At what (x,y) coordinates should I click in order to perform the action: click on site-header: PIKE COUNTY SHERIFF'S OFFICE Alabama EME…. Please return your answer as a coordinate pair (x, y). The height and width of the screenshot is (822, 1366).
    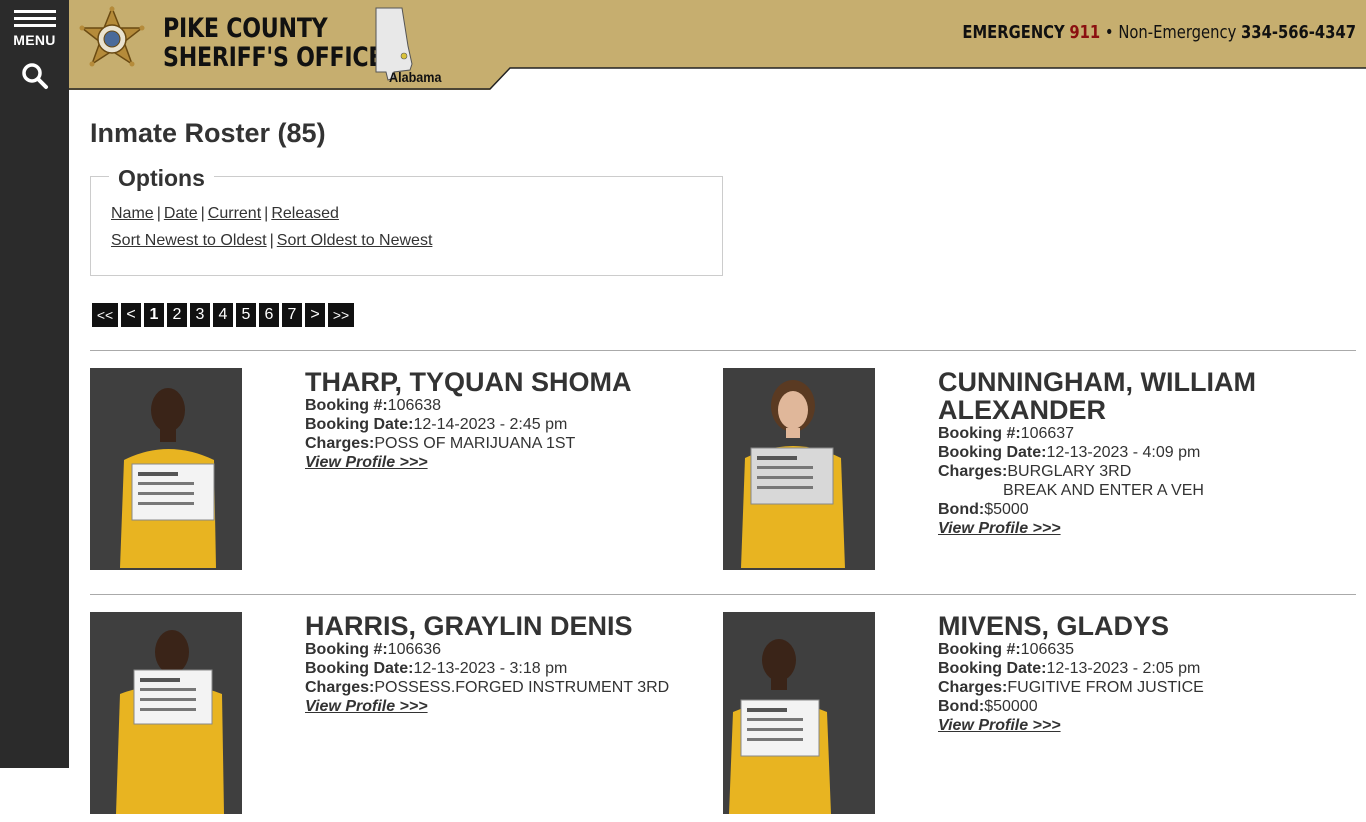
    Looking at the image, I should click on (717, 45).